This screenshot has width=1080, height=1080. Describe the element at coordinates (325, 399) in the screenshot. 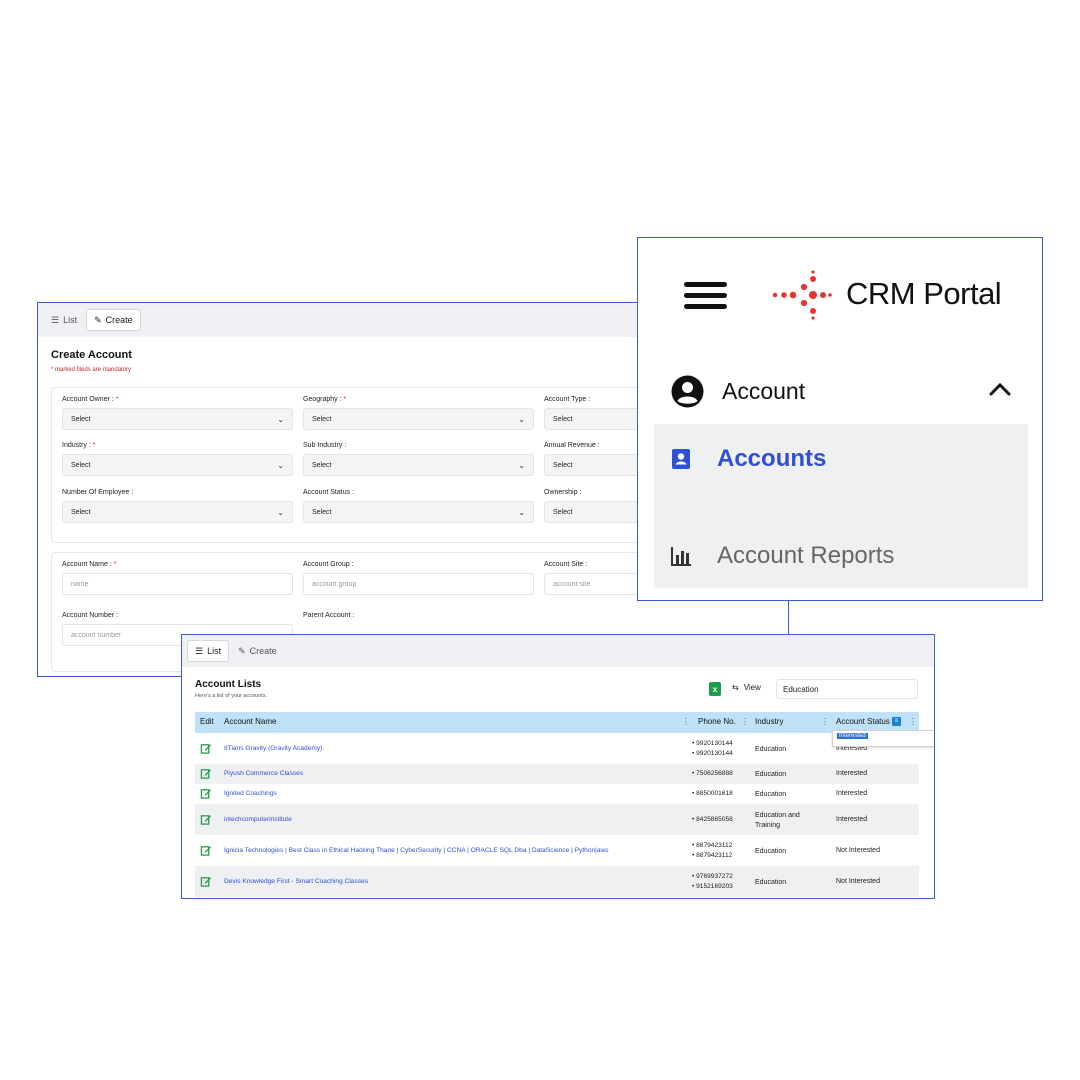

I see `field-label: Geography : *` at that location.